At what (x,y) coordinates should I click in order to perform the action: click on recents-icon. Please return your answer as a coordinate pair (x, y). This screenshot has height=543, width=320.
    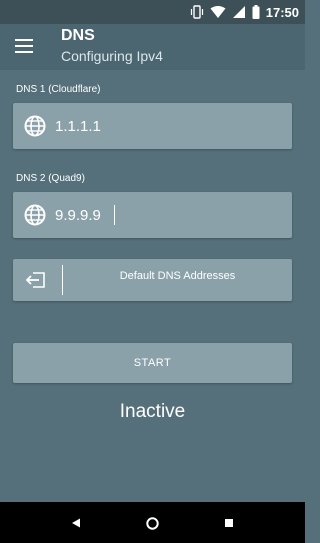
    Looking at the image, I should click on (229, 523).